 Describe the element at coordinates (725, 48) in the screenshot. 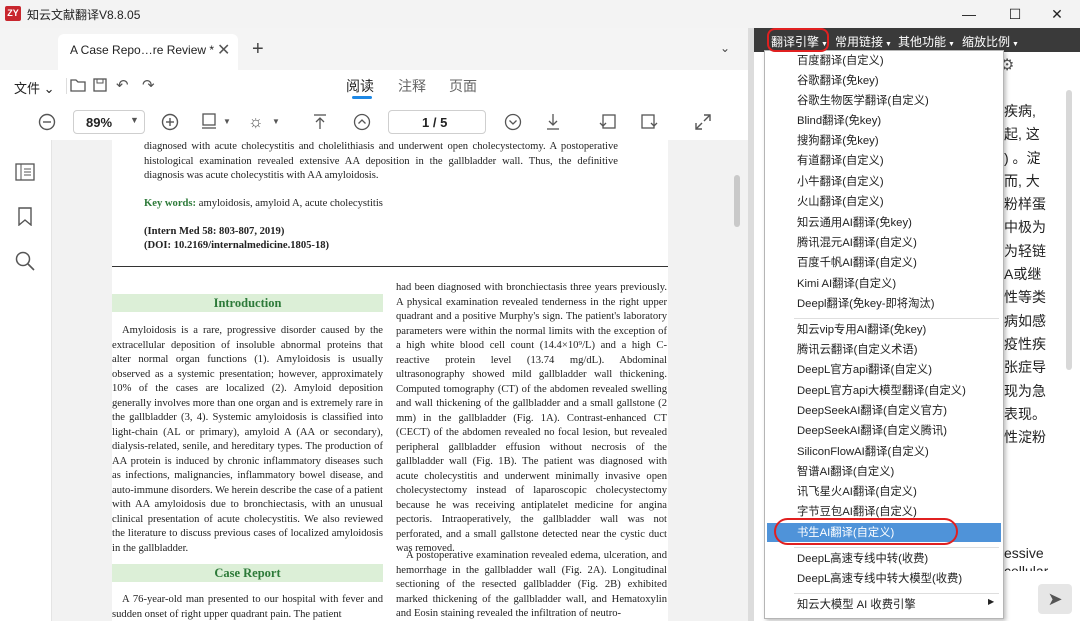

I see `chevron-down-icon: ⌄` at that location.